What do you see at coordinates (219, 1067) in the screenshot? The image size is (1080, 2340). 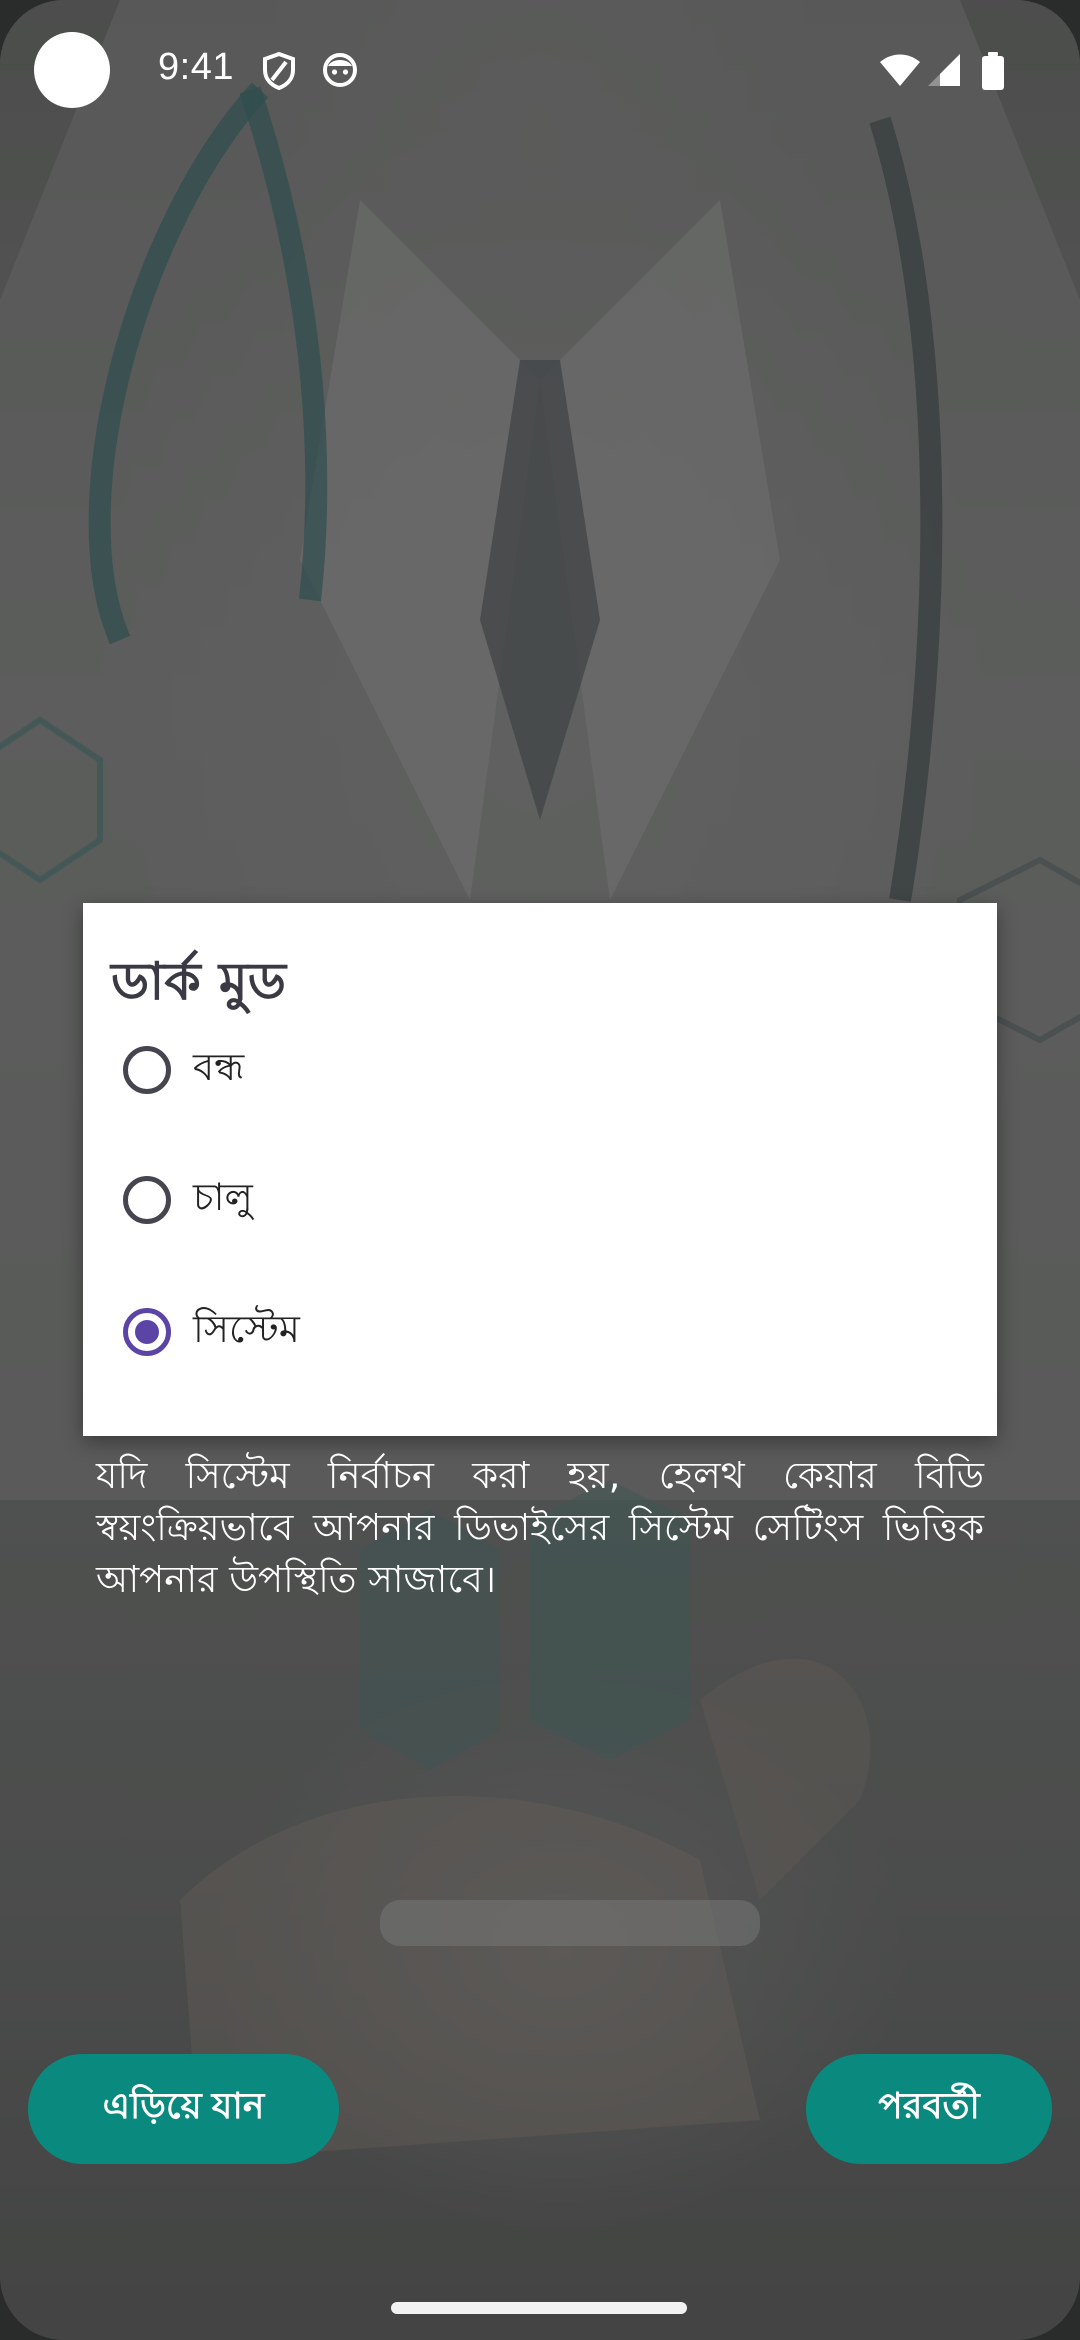 I see `radio-label-off: বন্ধ` at bounding box center [219, 1067].